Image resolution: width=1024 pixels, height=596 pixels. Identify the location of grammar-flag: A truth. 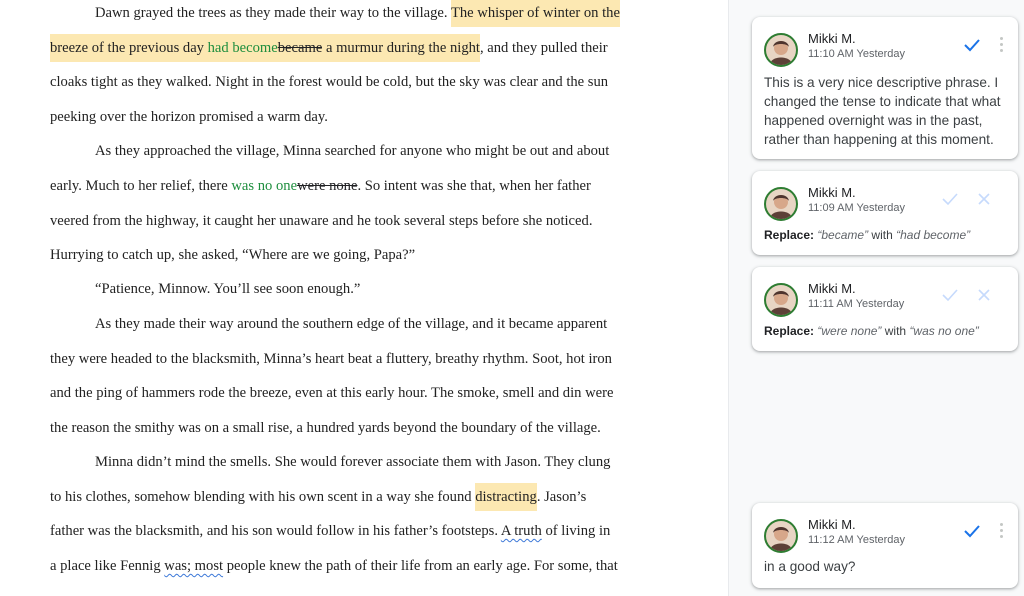
(521, 531).